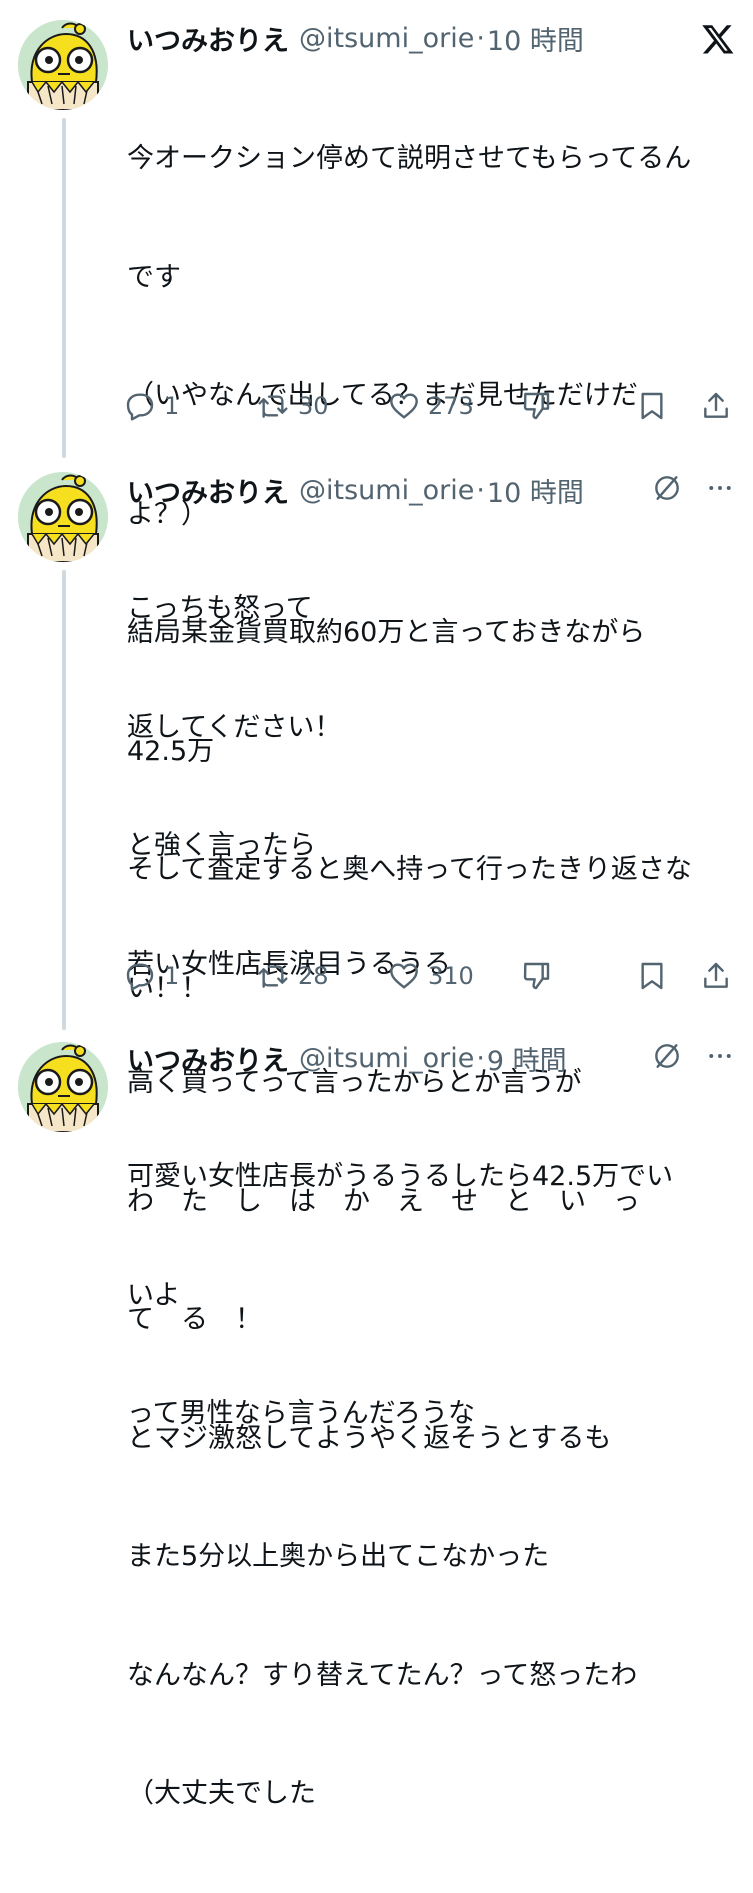 This screenshot has height=1893, width=753. What do you see at coordinates (221, 845) in the screenshot?
I see `tweet-line: と強く言ったら` at bounding box center [221, 845].